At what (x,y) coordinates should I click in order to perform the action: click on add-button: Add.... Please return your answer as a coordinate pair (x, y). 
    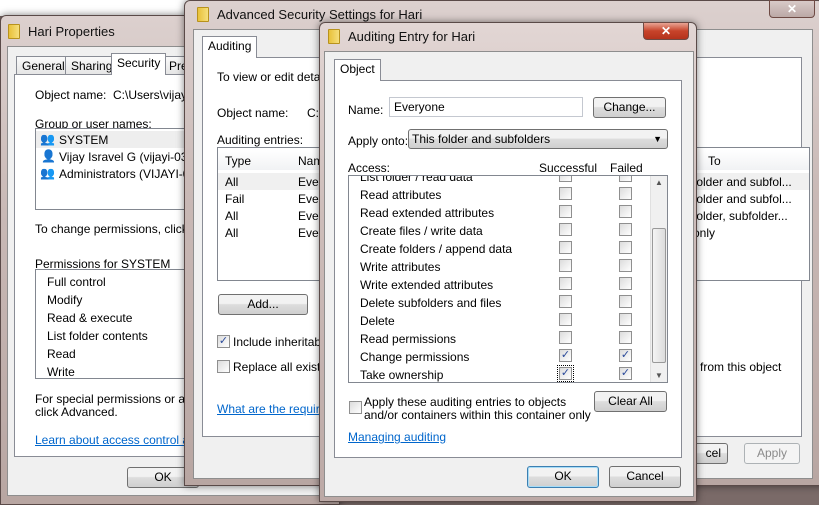
    Looking at the image, I should click on (263, 304).